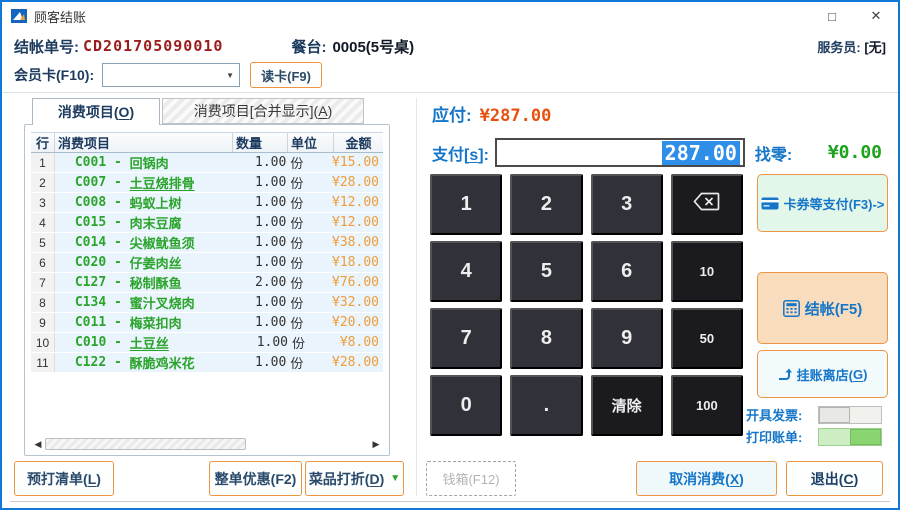 Image resolution: width=900 pixels, height=510 pixels. I want to click on horizontal-scrollbar: ◀ ▶, so click(207, 444).